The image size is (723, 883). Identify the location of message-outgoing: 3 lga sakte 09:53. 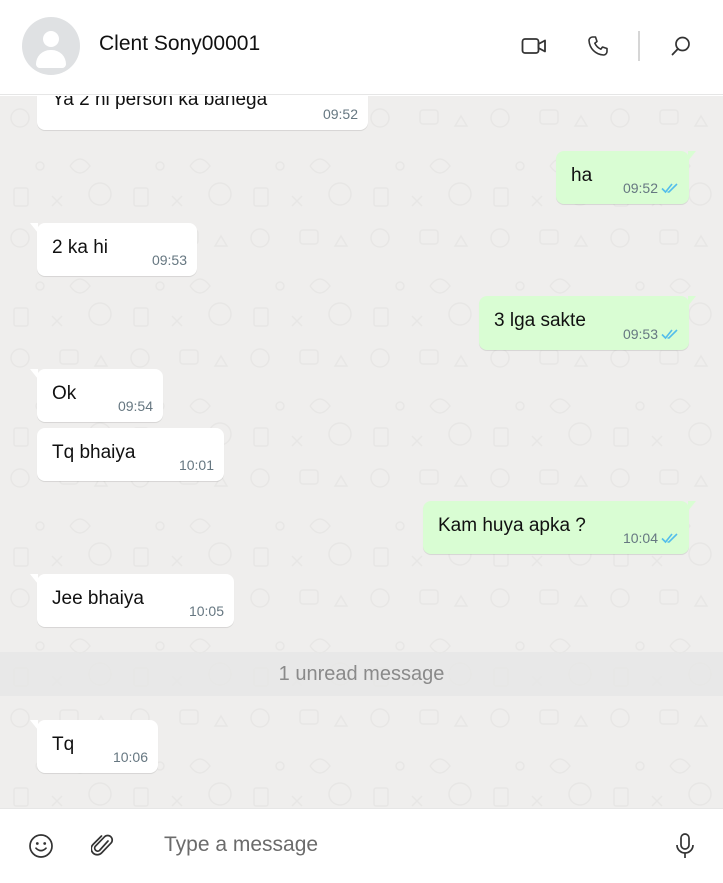
(587, 323).